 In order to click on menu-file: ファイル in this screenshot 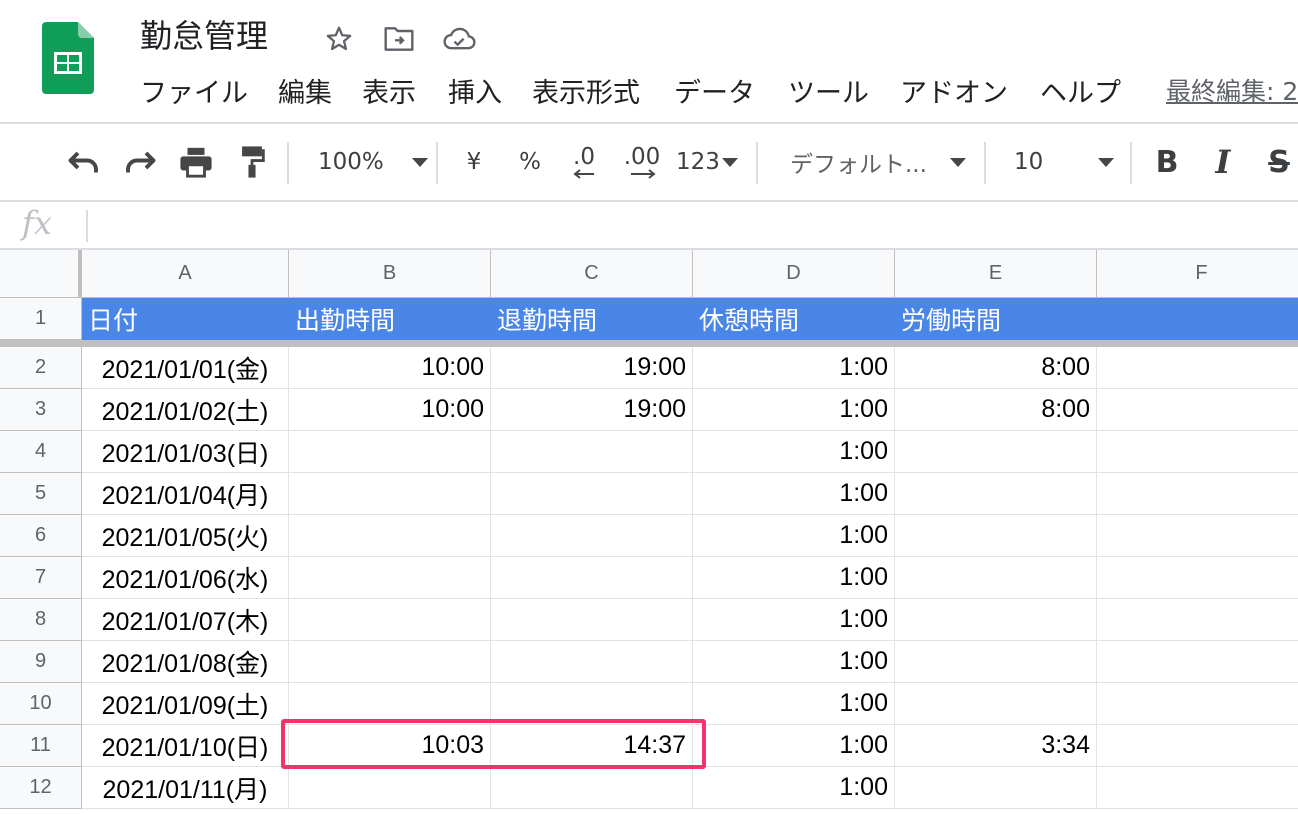, I will do `click(194, 94)`.